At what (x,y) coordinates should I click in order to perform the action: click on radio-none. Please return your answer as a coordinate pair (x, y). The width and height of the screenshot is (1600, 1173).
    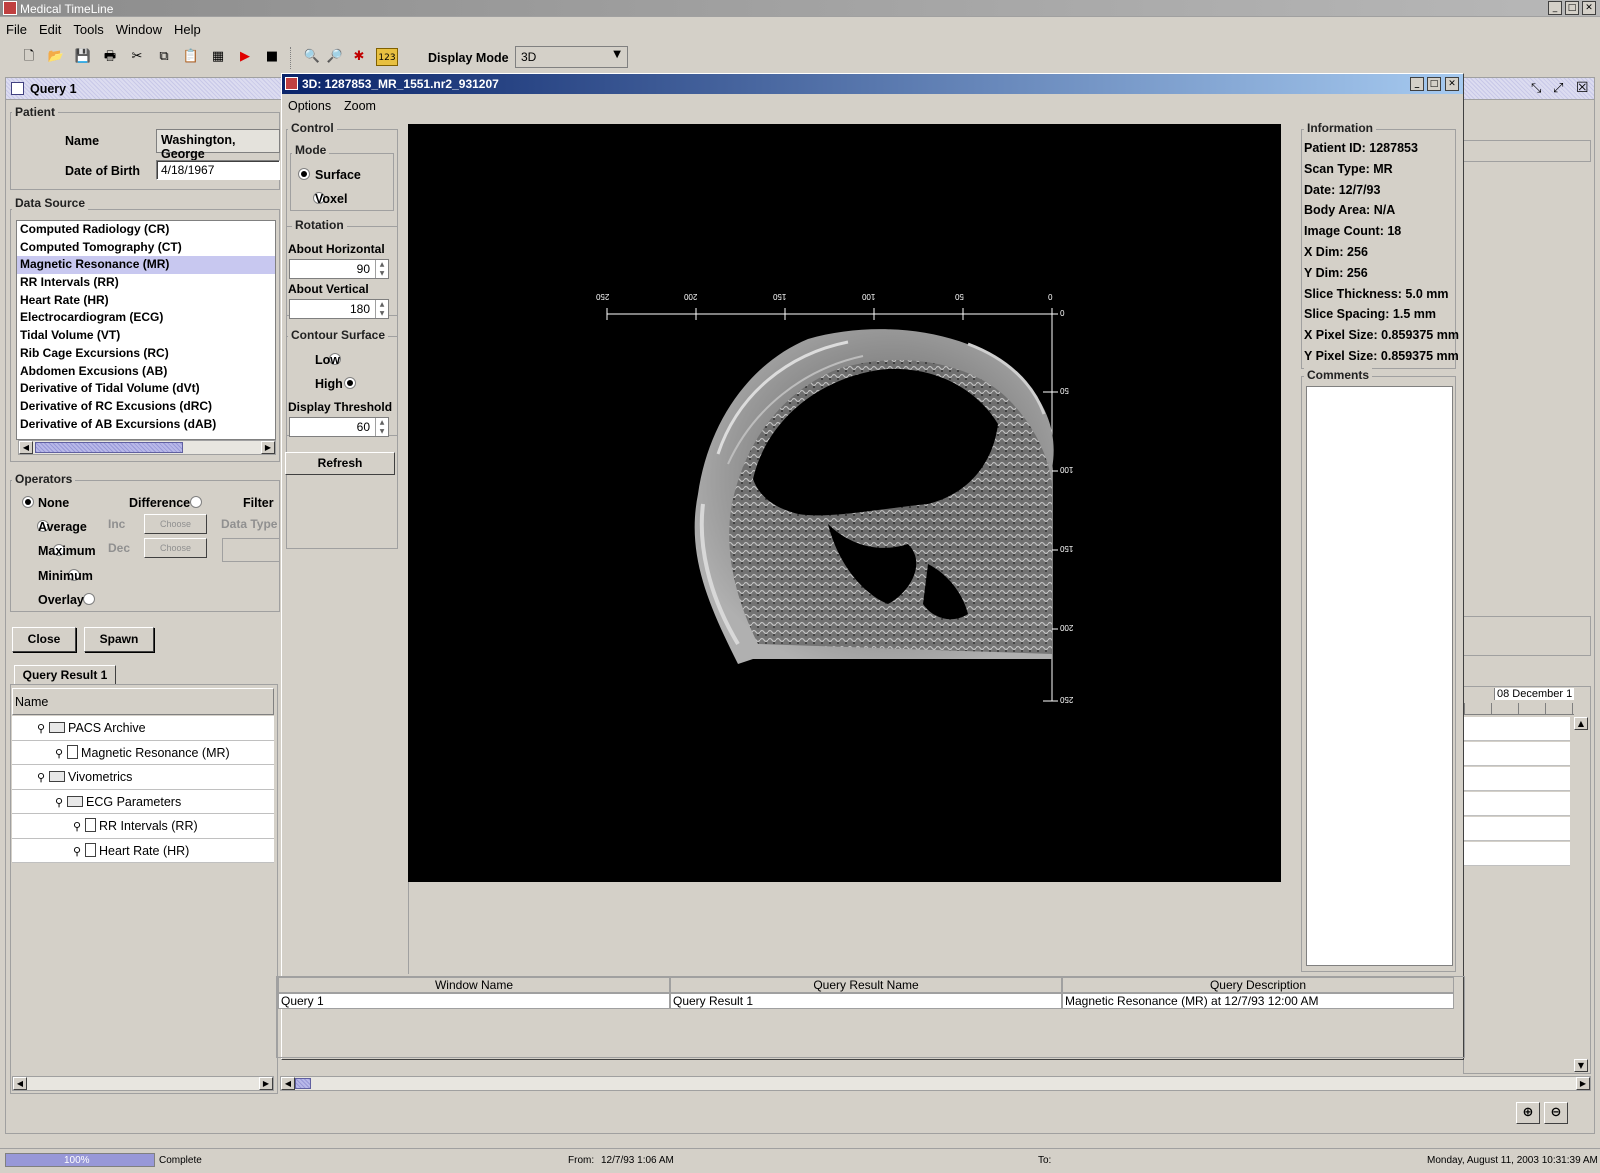
    Looking at the image, I should click on (28, 502).